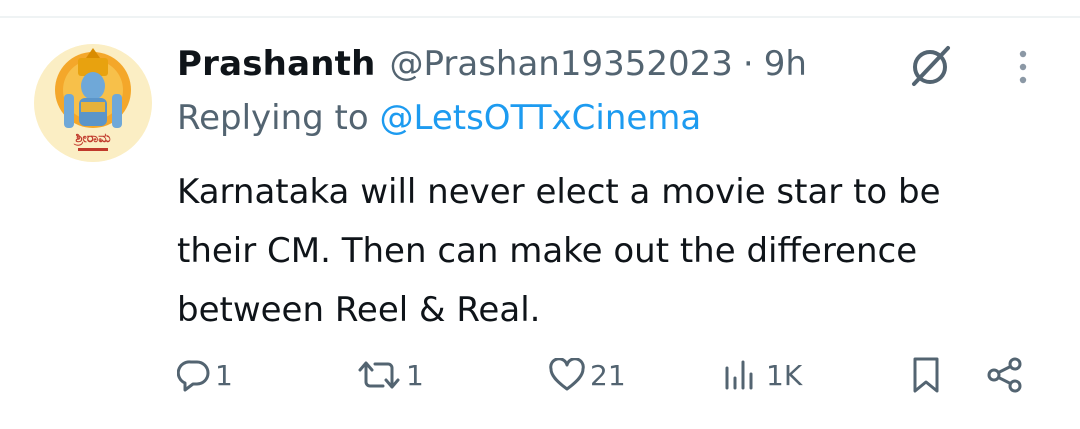 This screenshot has height=429, width=1080. Describe the element at coordinates (560, 64) in the screenshot. I see `user-handle: @Prashan19352023` at that location.